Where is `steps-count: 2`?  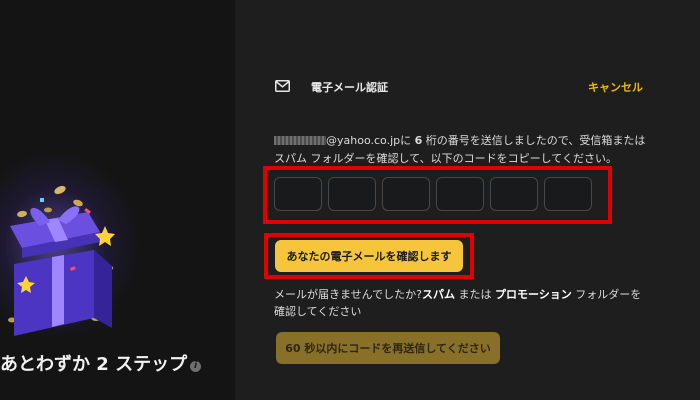 steps-count: 2 is located at coordinates (102, 364).